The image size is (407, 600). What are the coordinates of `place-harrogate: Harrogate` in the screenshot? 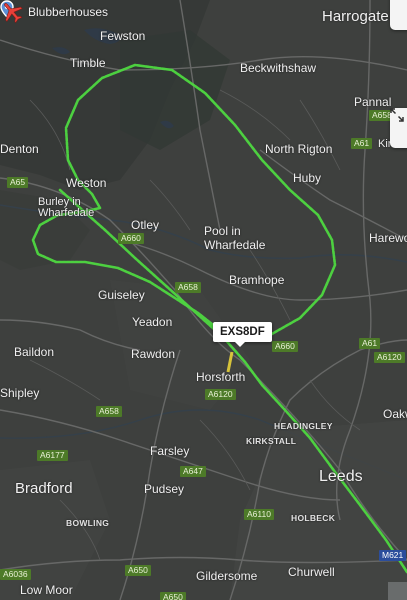 It's located at (355, 16).